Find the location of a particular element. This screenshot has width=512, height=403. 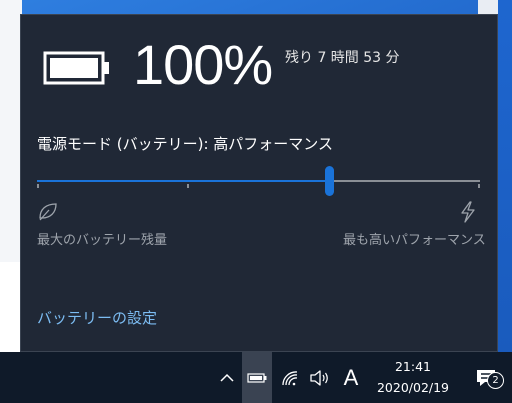

power-mode-slider-track is located at coordinates (258, 181).